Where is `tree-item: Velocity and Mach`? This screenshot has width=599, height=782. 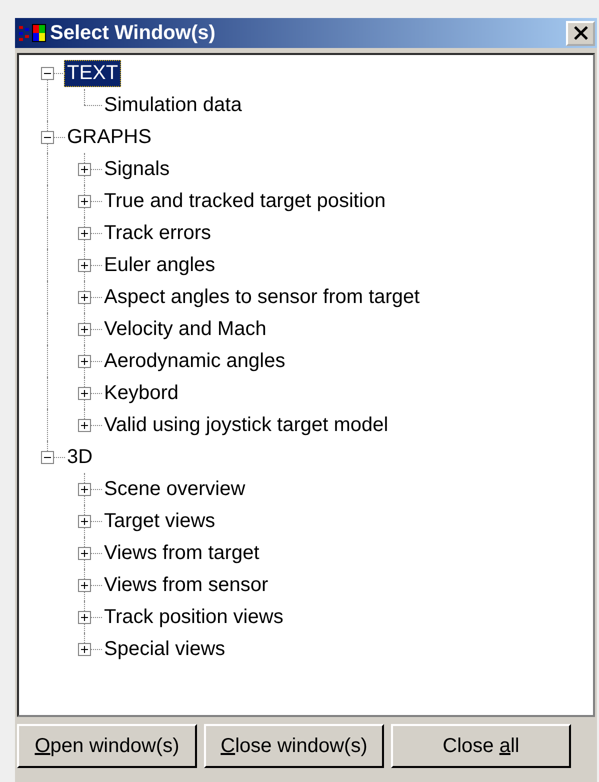 tree-item: Velocity and Mach is located at coordinates (185, 329).